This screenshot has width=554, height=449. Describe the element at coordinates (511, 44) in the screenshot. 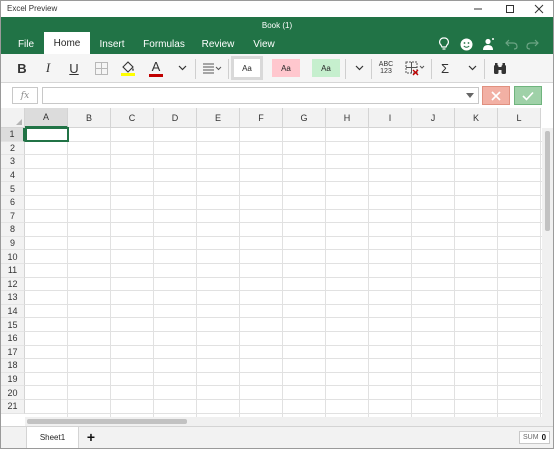

I see `undo-icon` at that location.